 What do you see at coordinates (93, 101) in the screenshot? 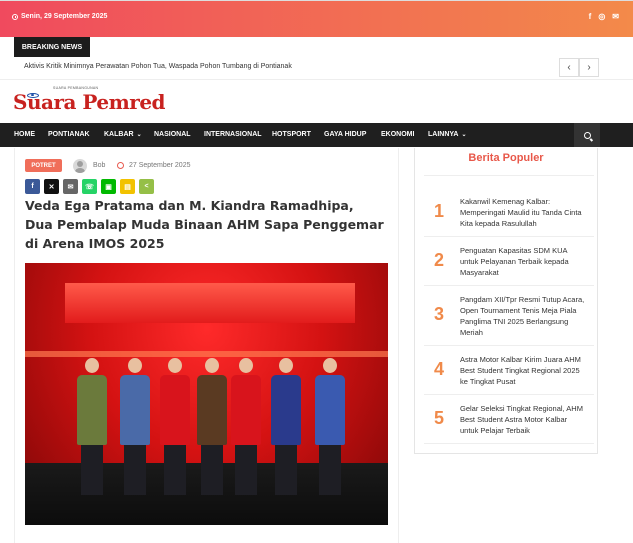
I see `site-logo: SUARA PEMBANGUNAN Suara Pemred` at bounding box center [93, 101].